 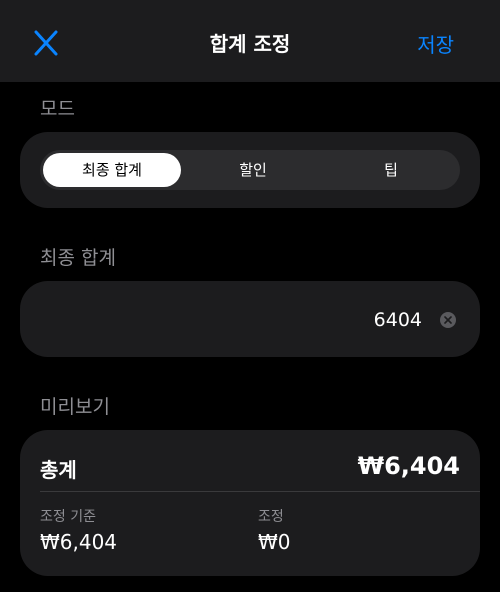 I want to click on clear-icon, so click(x=448, y=320).